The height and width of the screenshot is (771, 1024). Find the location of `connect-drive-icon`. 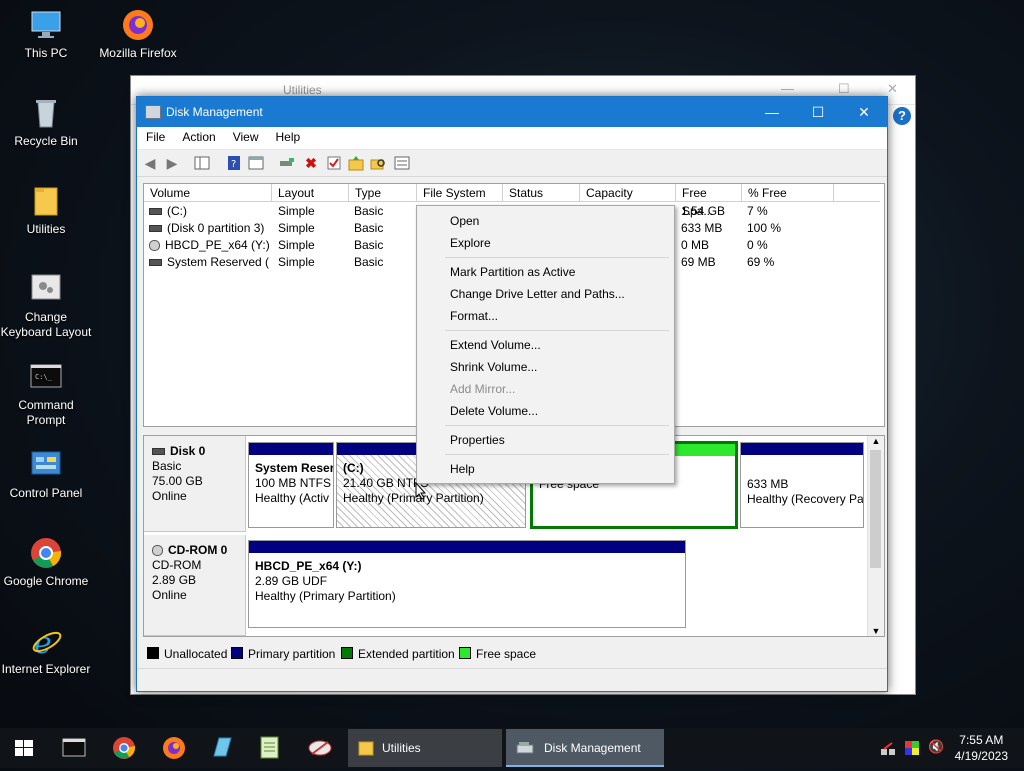

connect-drive-icon is located at coordinates (287, 163).